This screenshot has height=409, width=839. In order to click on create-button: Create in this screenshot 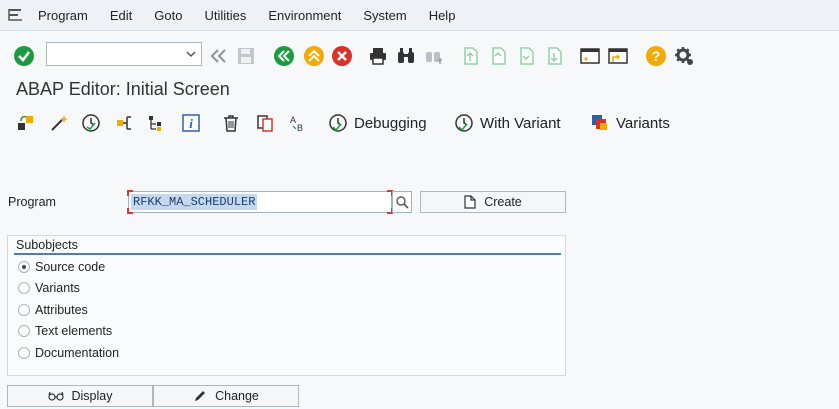, I will do `click(493, 202)`.